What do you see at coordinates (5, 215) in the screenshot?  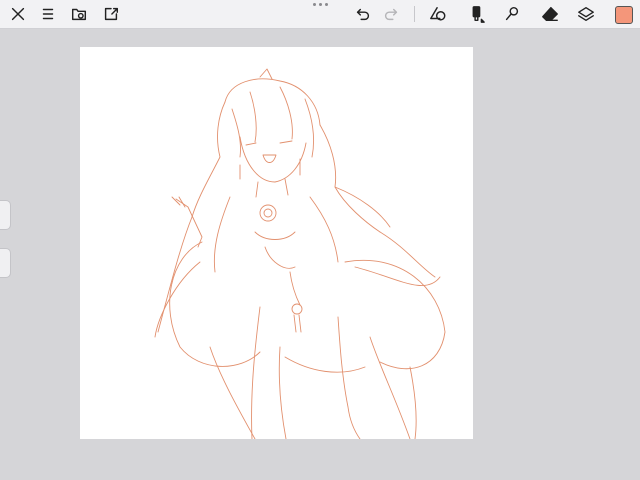 I see `brush-size-slider-handle` at bounding box center [5, 215].